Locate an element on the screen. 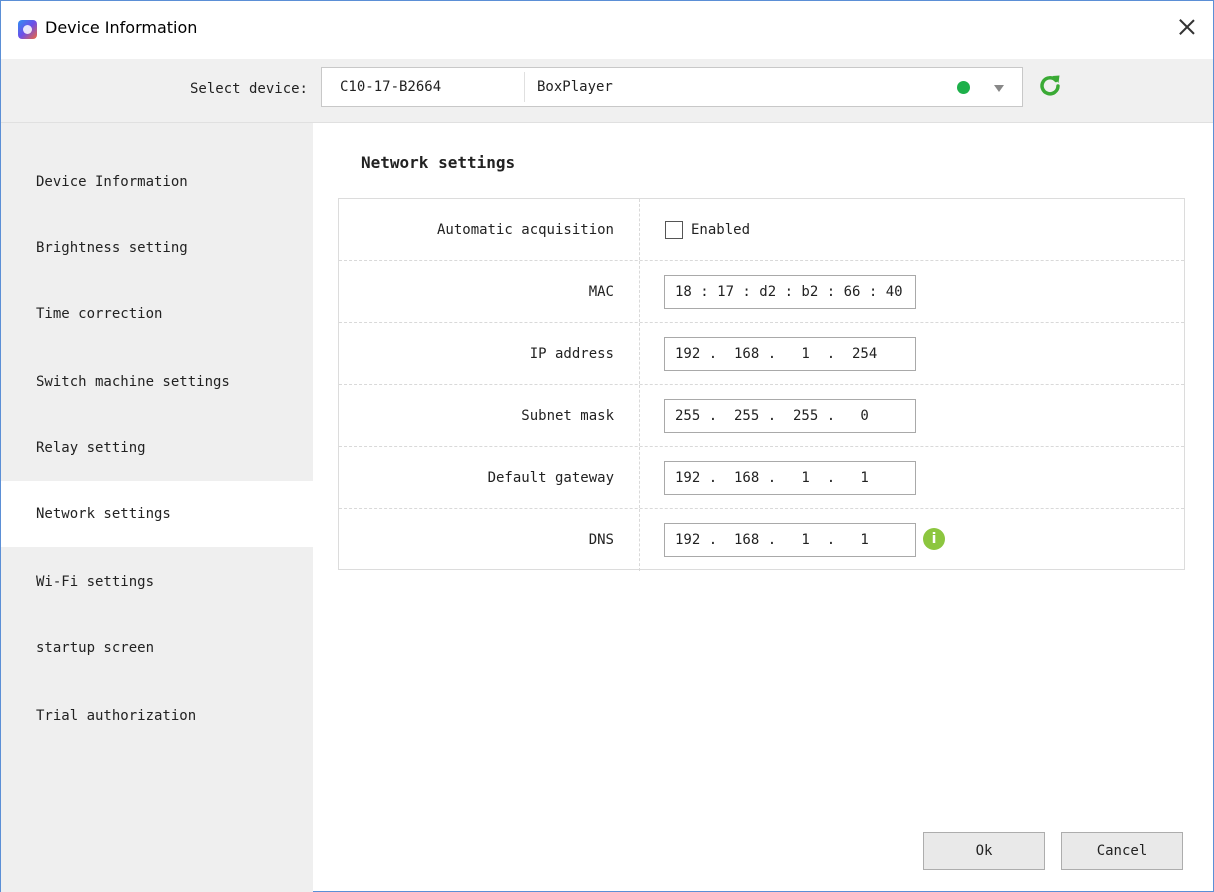 Image resolution: width=1214 pixels, height=892 pixels. sidebar-item-label: startup screen is located at coordinates (95, 648).